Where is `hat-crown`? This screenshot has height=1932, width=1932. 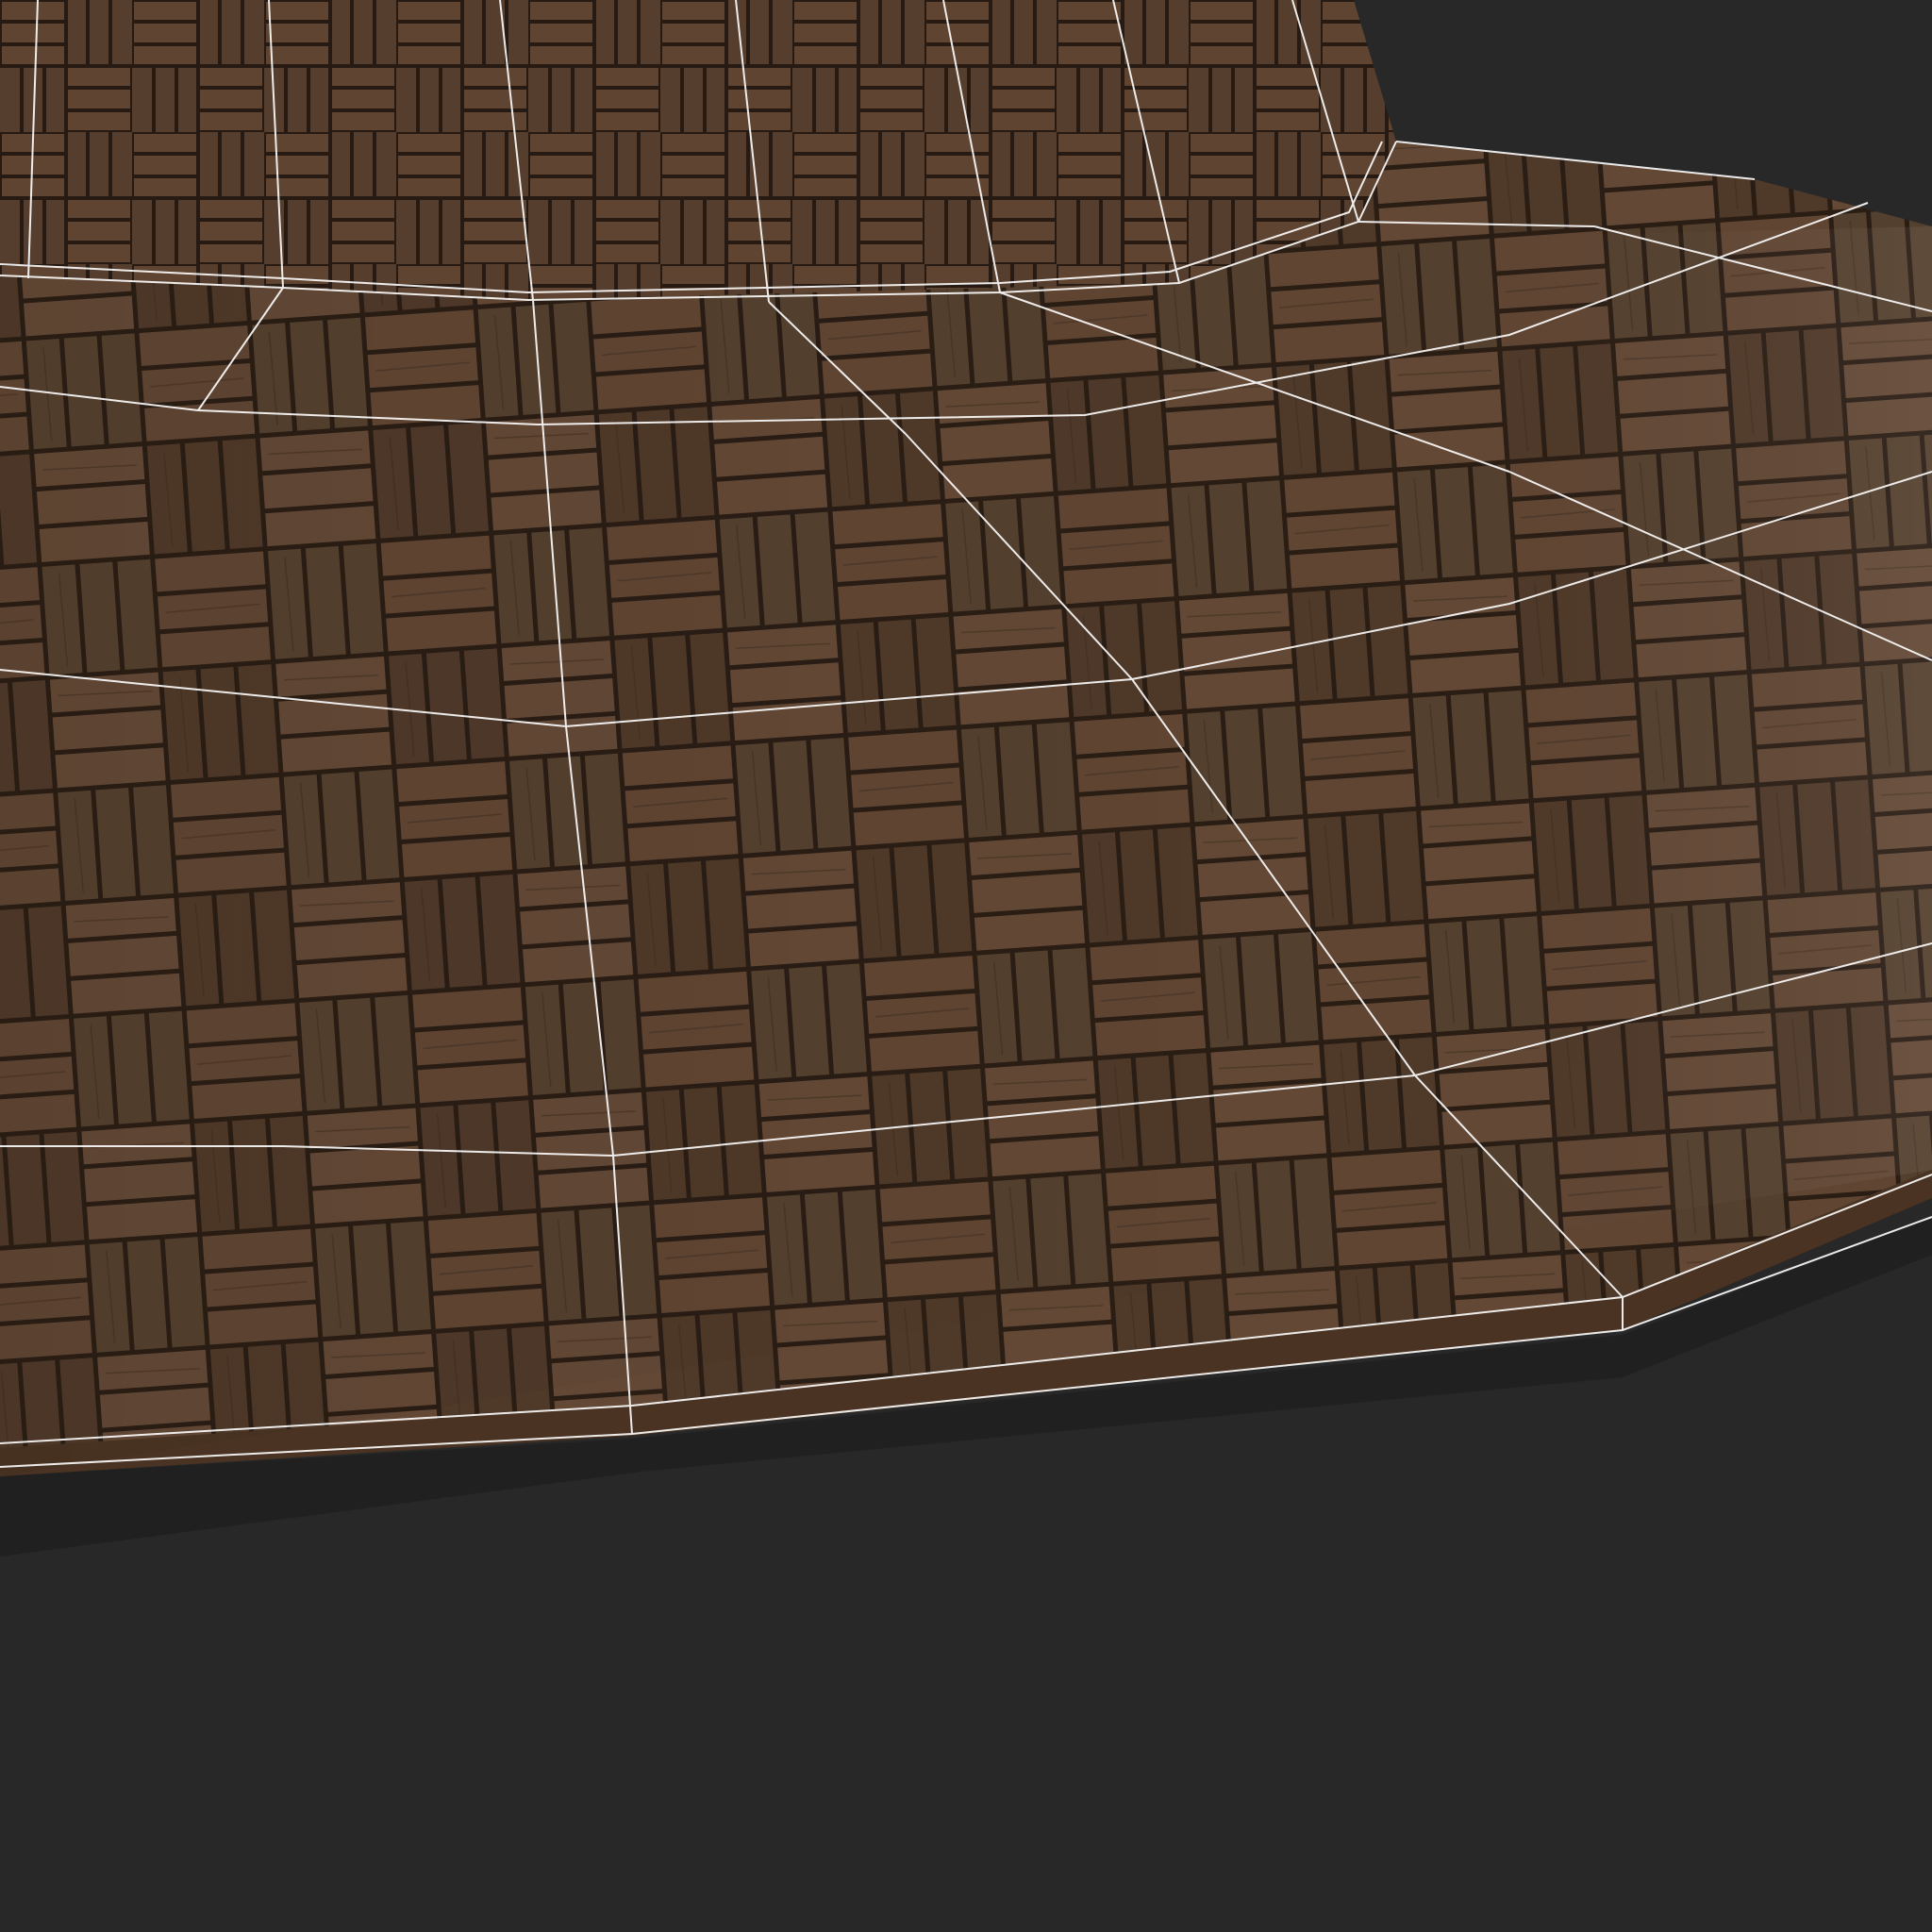
hat-crown is located at coordinates (698, 150).